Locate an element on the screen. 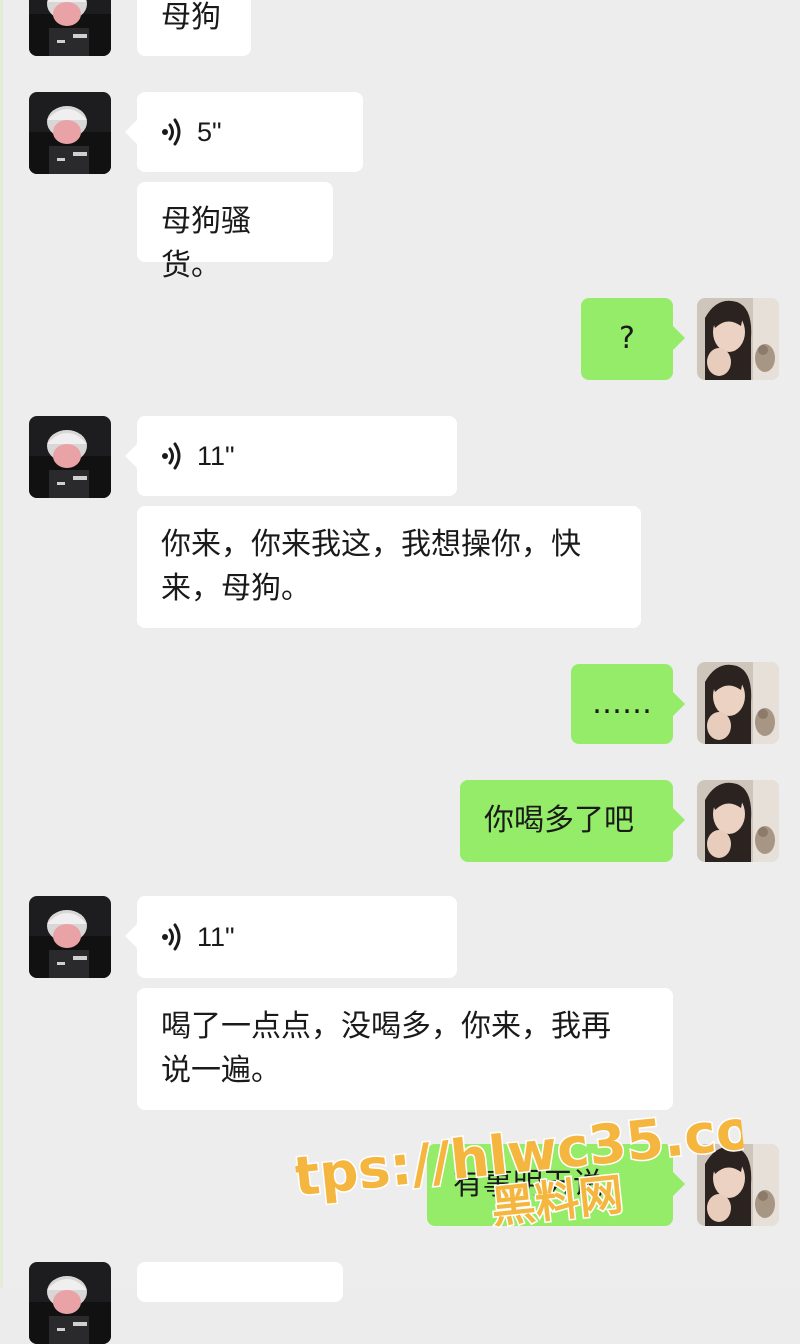  message-bubble-incoming: 你来，你来我这，我想操你，快 来，母狗。 is located at coordinates (389, 567).